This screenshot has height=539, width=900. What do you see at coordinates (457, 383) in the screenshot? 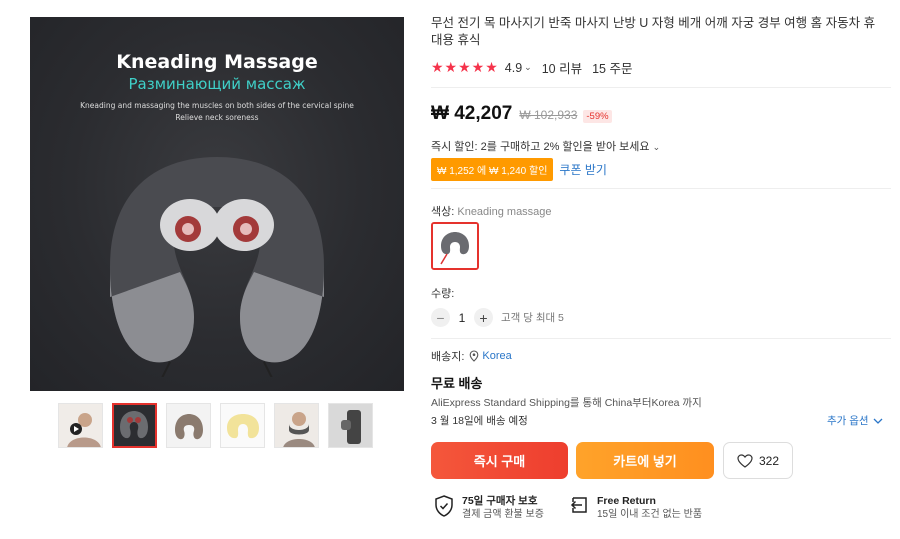
I see `free-shipping-title: 무료 배송` at bounding box center [457, 383].